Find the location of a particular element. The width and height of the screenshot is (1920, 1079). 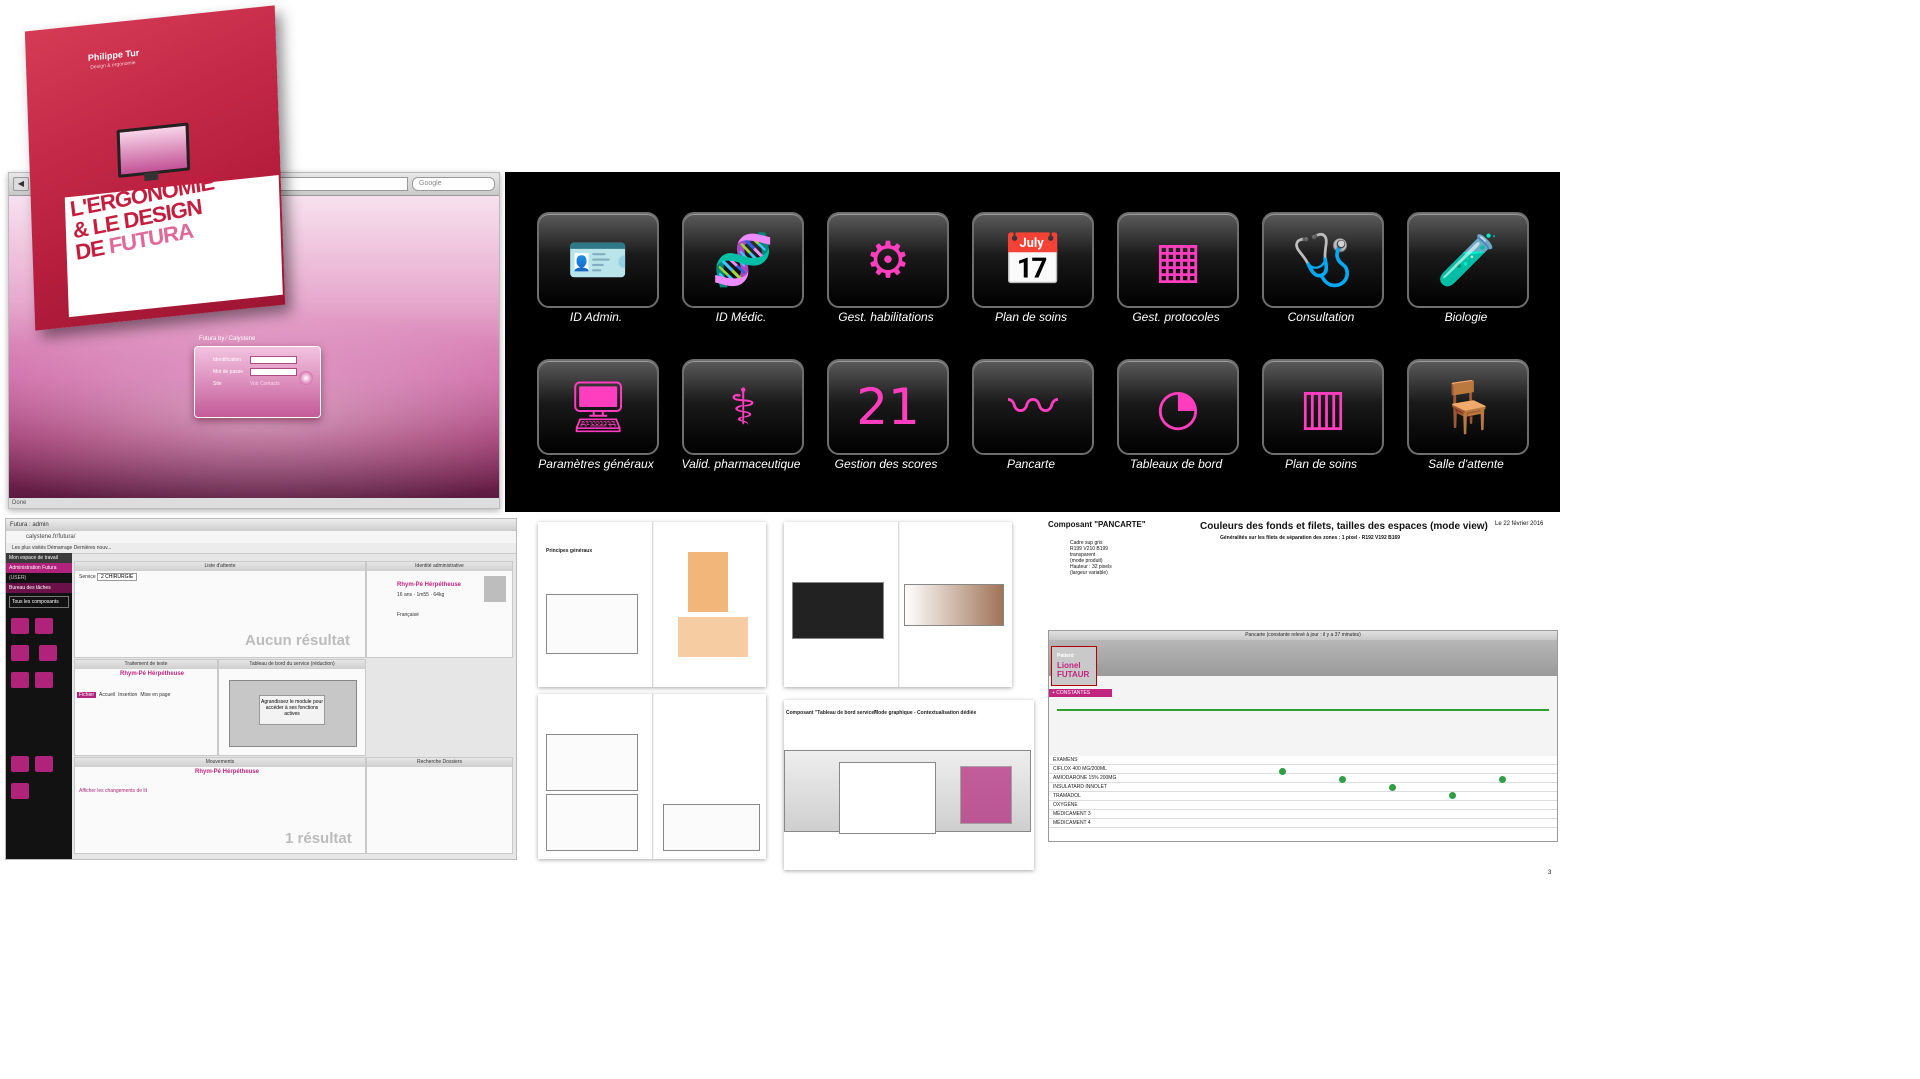

module-label: Consultation is located at coordinates (1321, 317).